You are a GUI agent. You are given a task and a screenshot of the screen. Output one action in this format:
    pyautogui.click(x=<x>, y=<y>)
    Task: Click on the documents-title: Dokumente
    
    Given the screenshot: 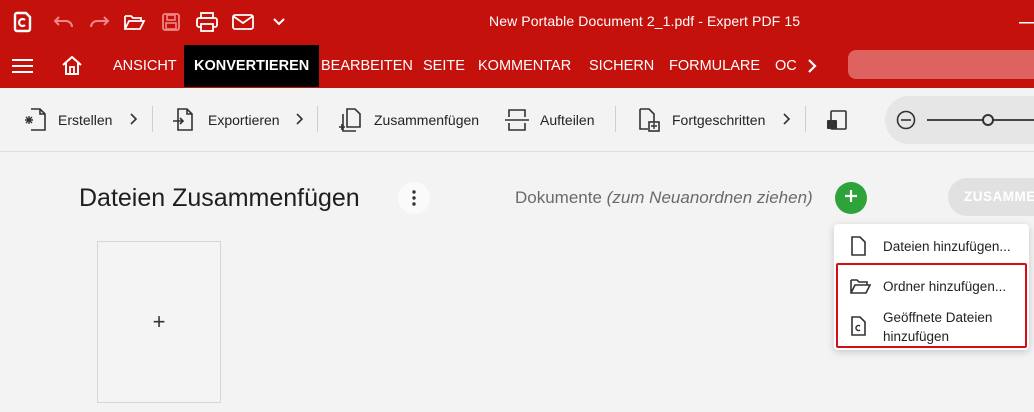 What is the action you would take?
    pyautogui.click(x=558, y=197)
    